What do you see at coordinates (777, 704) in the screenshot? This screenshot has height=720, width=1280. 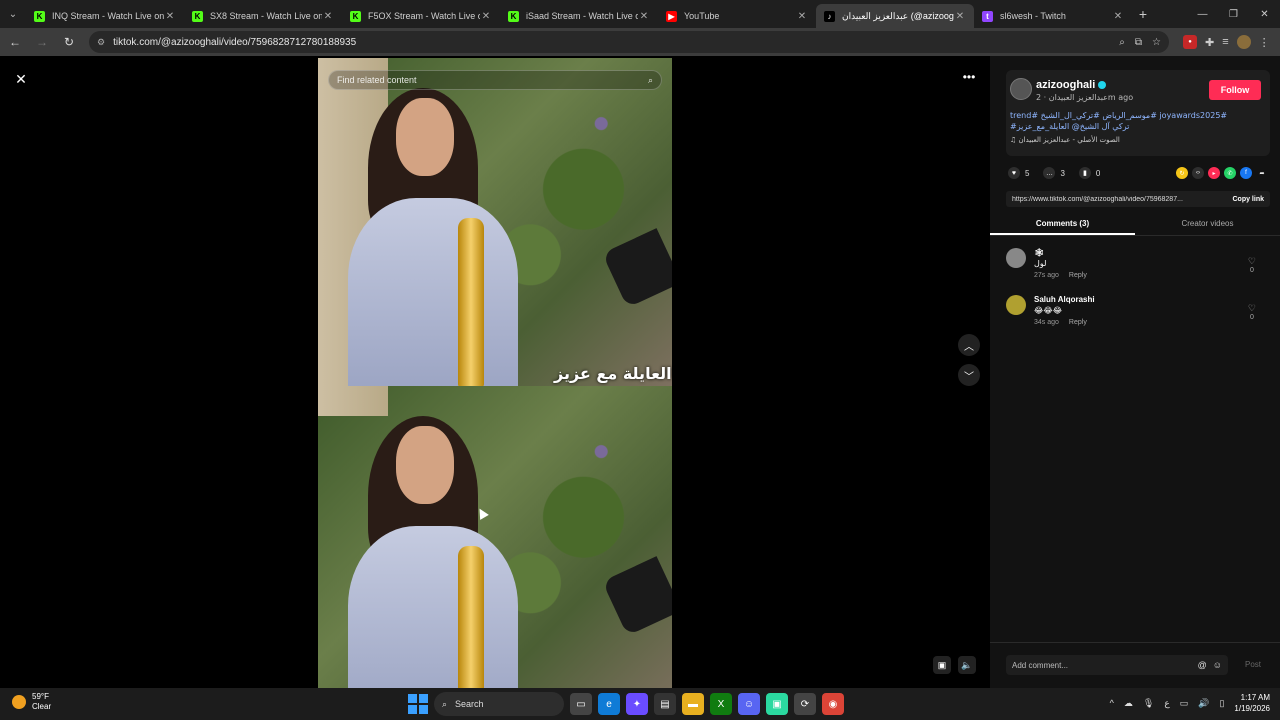 I see `app-icon: ▣` at bounding box center [777, 704].